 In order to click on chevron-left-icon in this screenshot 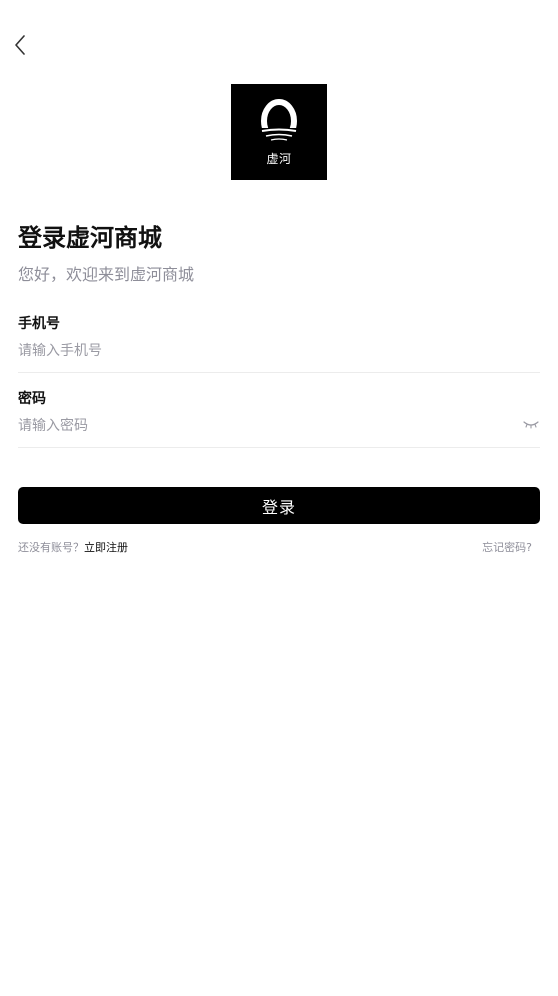, I will do `click(20, 45)`.